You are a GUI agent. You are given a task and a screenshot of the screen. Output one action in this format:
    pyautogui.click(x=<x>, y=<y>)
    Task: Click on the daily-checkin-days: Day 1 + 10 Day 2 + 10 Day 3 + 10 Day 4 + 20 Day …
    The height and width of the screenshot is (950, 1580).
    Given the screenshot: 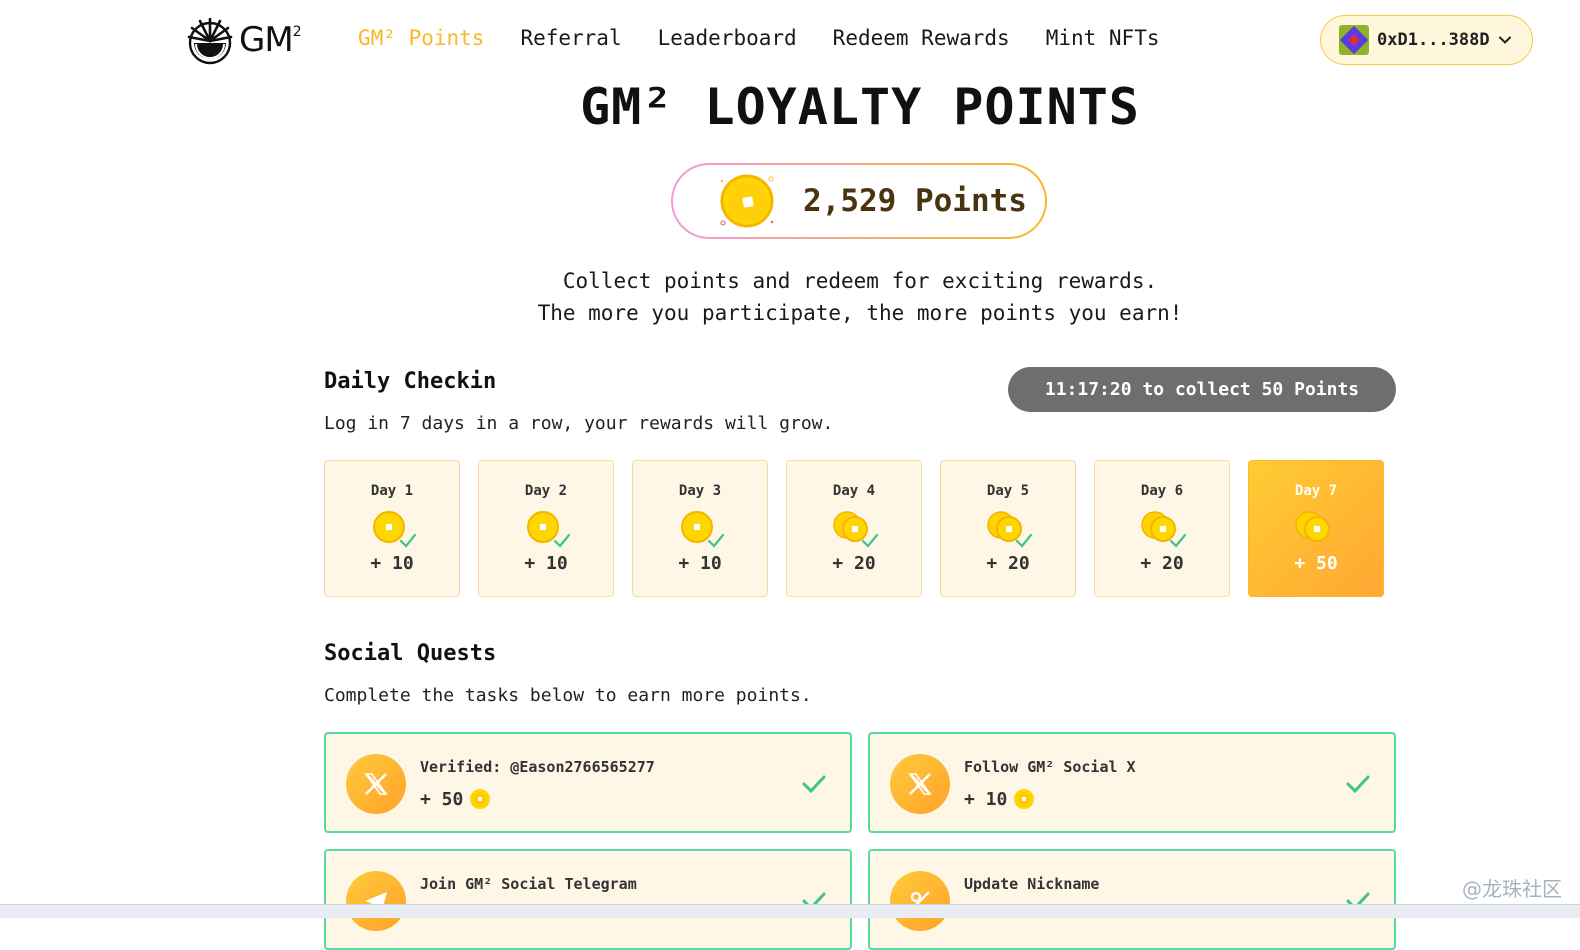 What is the action you would take?
    pyautogui.click(x=854, y=528)
    